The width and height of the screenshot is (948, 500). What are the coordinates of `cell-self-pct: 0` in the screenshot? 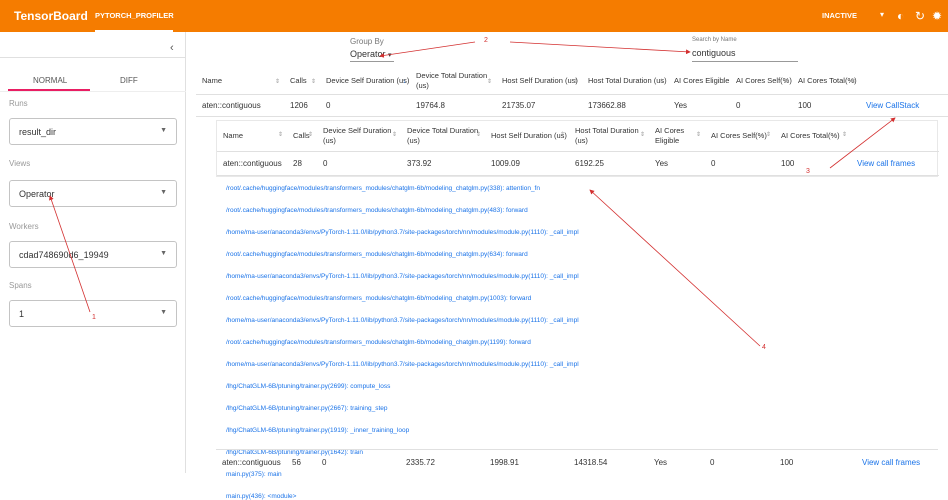 It's located at (712, 462).